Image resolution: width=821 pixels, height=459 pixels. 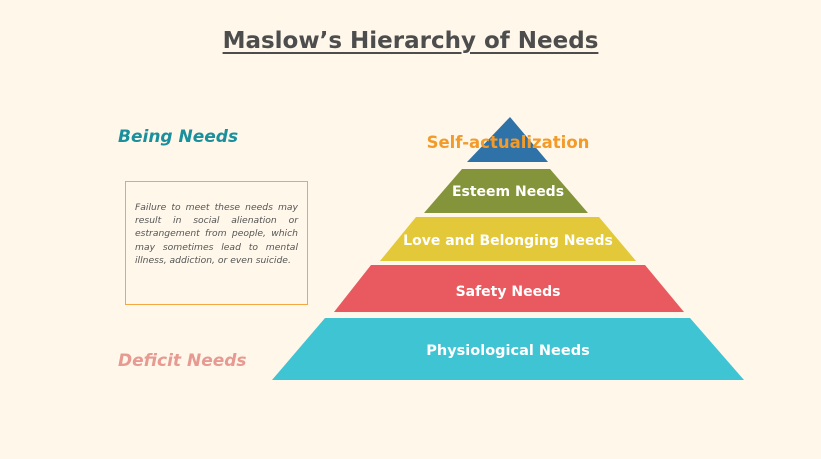 What do you see at coordinates (508, 142) in the screenshot?
I see `tier-label-self-actualization: Self-actualization` at bounding box center [508, 142].